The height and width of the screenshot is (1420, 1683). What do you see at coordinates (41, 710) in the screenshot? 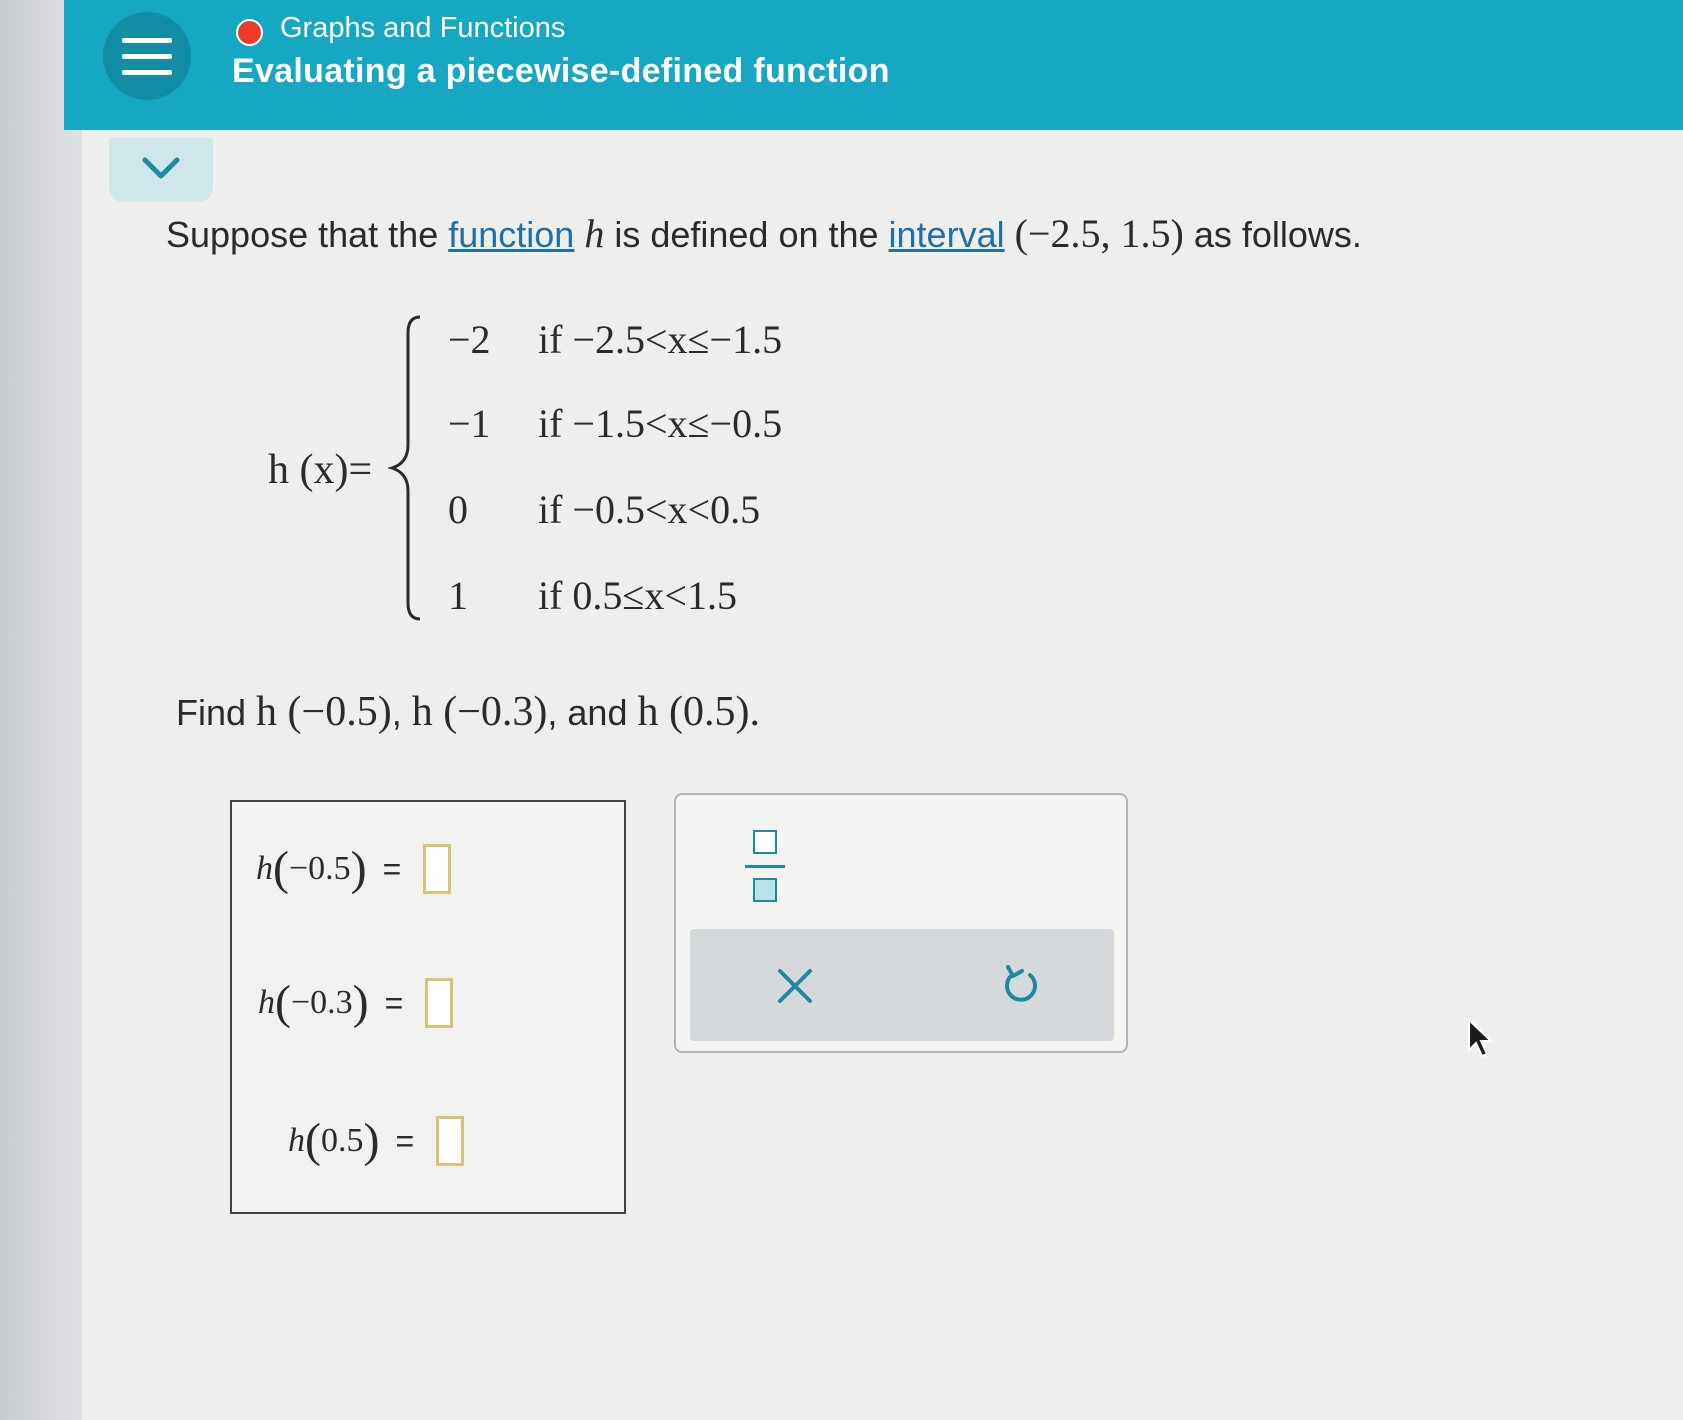
I see `screen-left-edge` at bounding box center [41, 710].